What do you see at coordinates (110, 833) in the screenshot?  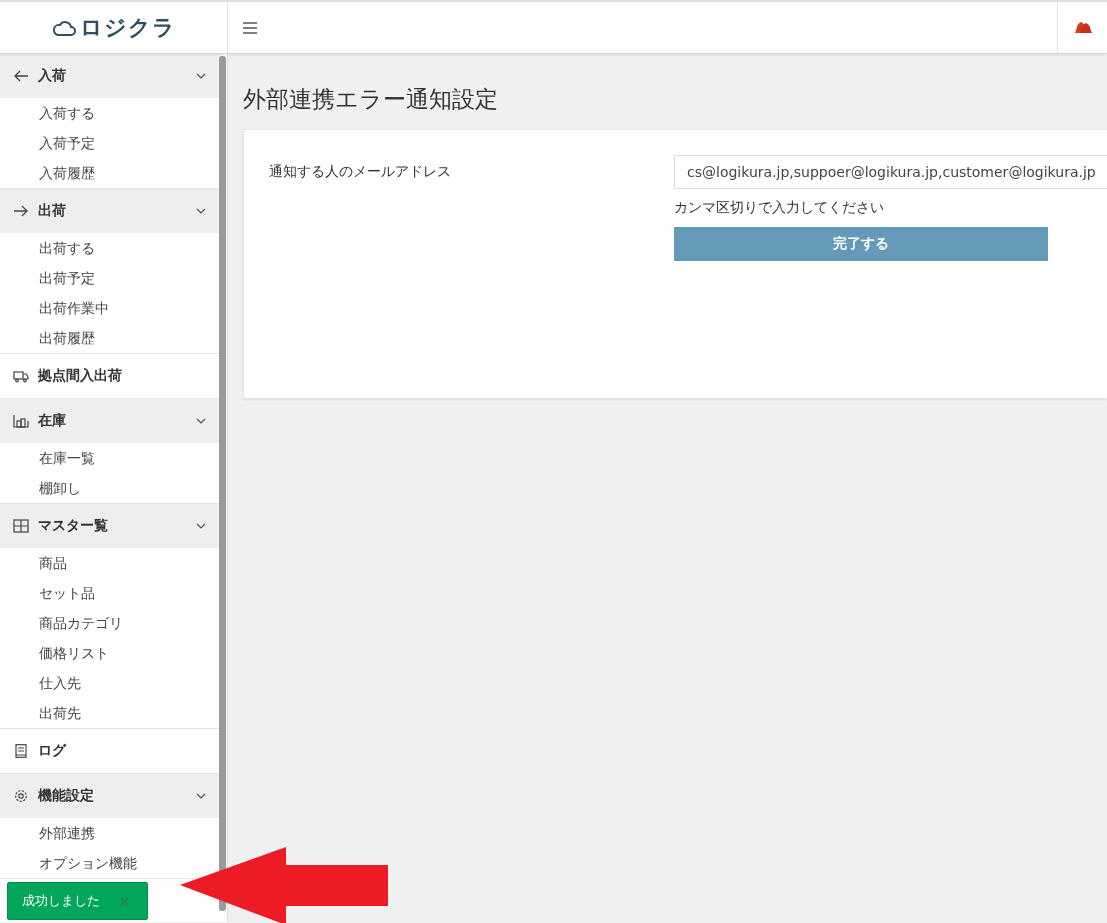 I see `sidebar-item: 外部連携` at bounding box center [110, 833].